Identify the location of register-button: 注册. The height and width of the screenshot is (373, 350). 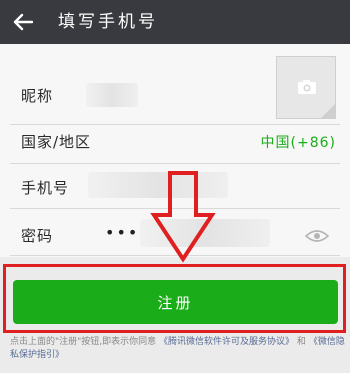
(175, 302).